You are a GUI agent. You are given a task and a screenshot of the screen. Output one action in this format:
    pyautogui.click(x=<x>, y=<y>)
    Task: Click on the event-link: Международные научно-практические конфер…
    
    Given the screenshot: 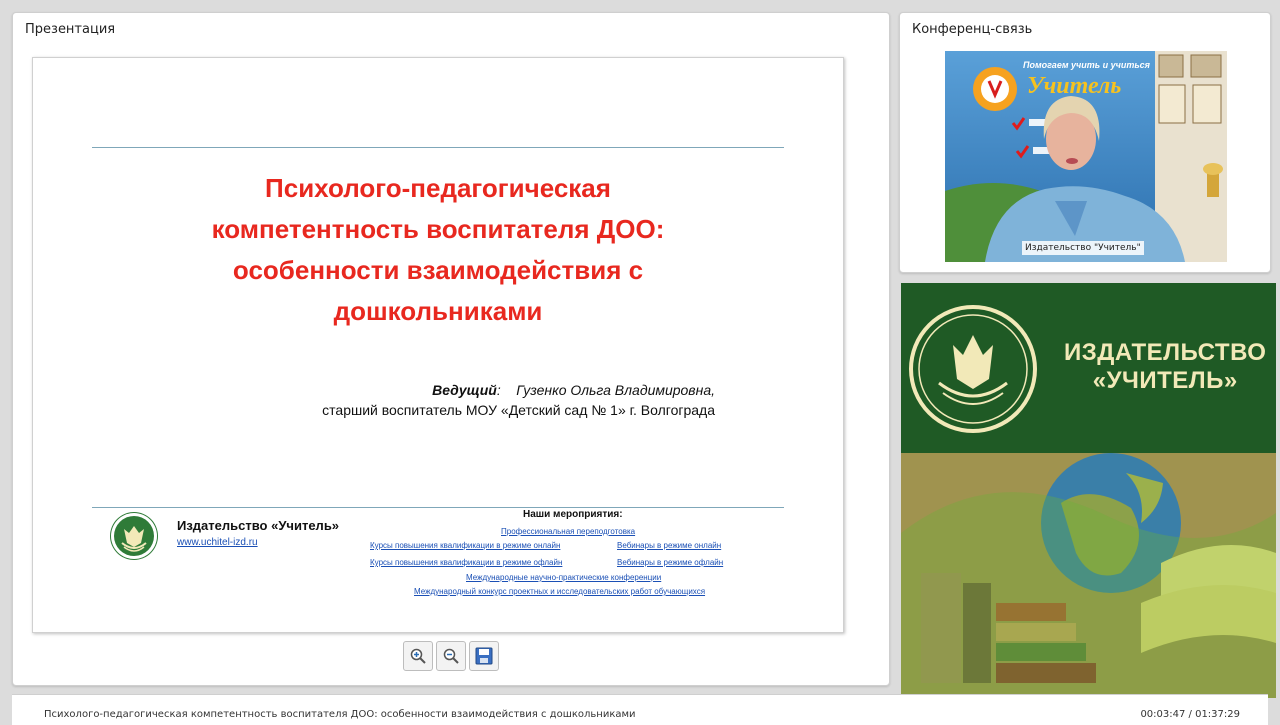 What is the action you would take?
    pyautogui.click(x=563, y=577)
    